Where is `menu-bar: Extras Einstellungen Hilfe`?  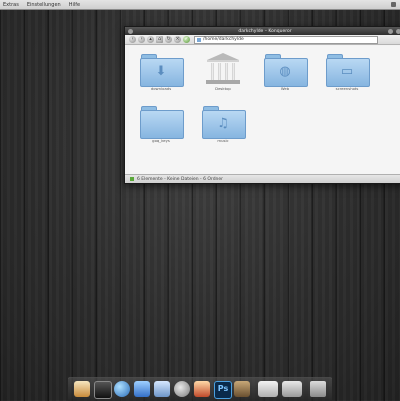 menu-bar: Extras Einstellungen Hilfe is located at coordinates (200, 5).